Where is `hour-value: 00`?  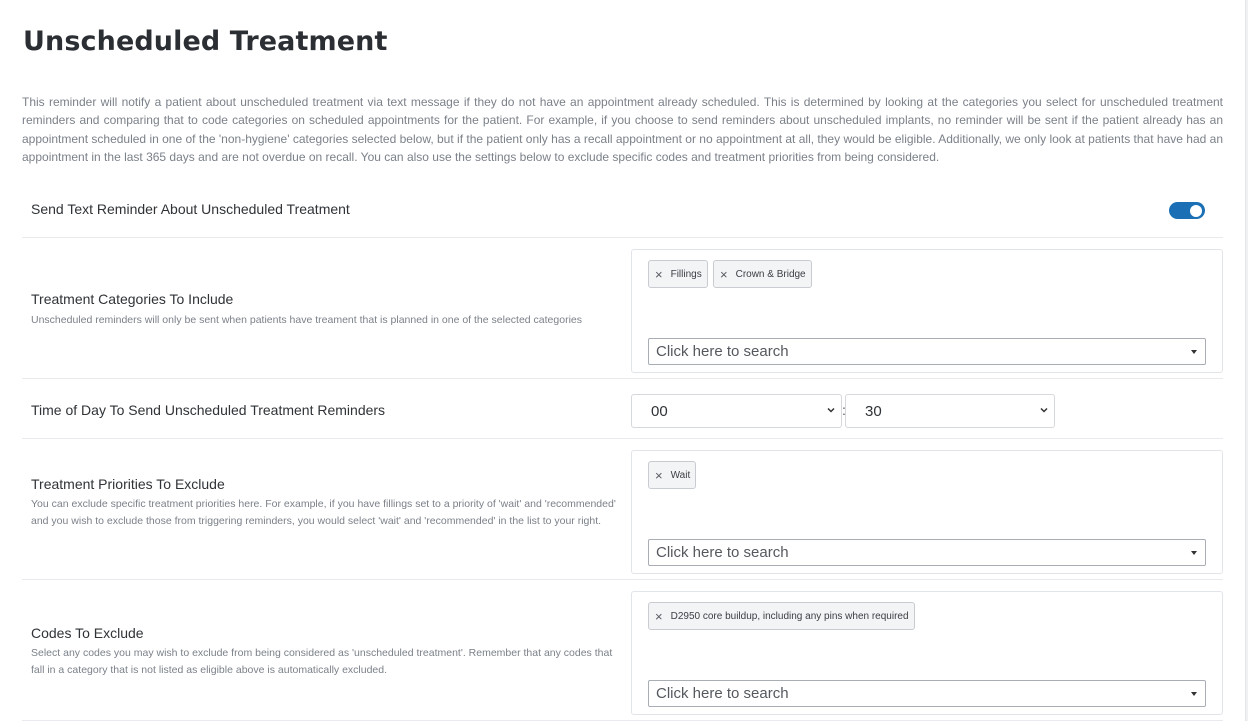
hour-value: 00 is located at coordinates (659, 411).